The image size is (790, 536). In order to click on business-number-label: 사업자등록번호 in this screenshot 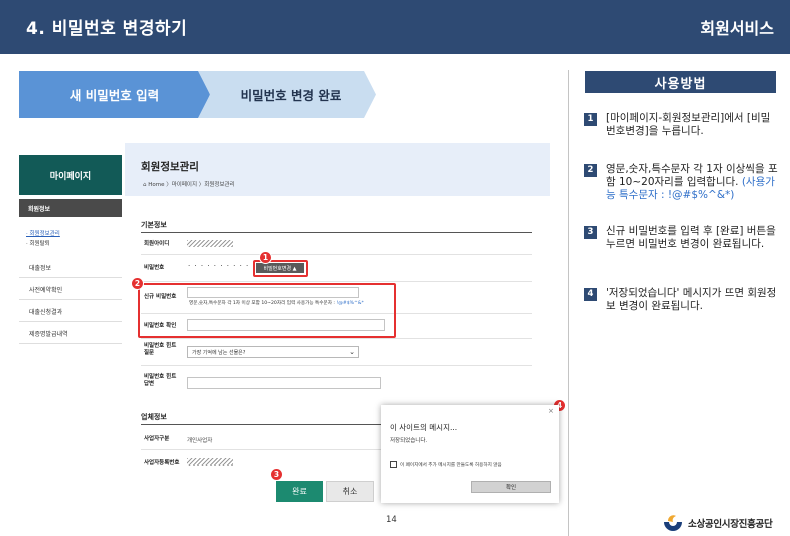, I will do `click(162, 463)`.